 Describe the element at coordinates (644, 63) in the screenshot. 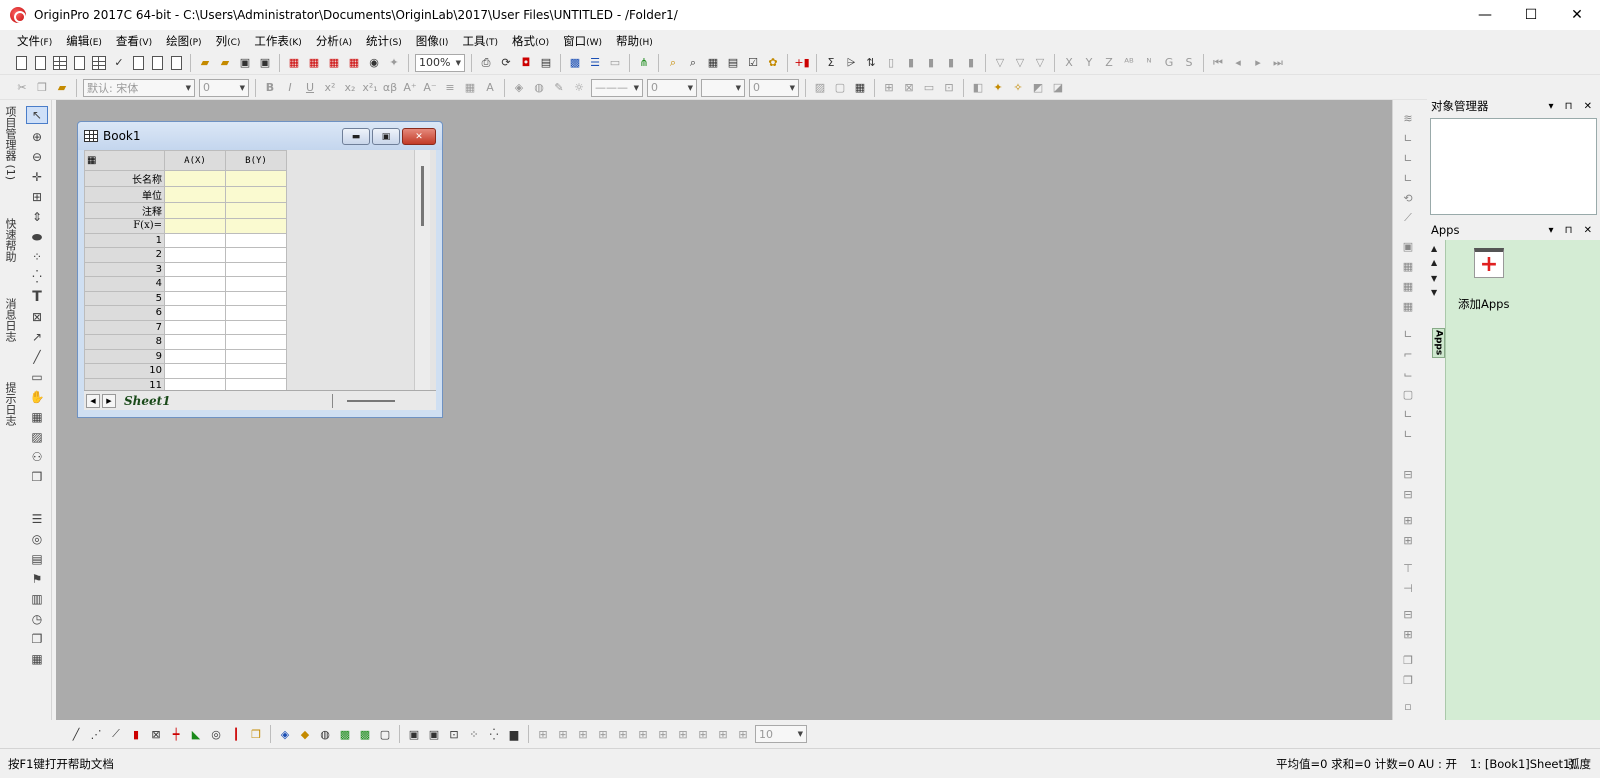

I see `project-explorer-icon: ⋔` at that location.